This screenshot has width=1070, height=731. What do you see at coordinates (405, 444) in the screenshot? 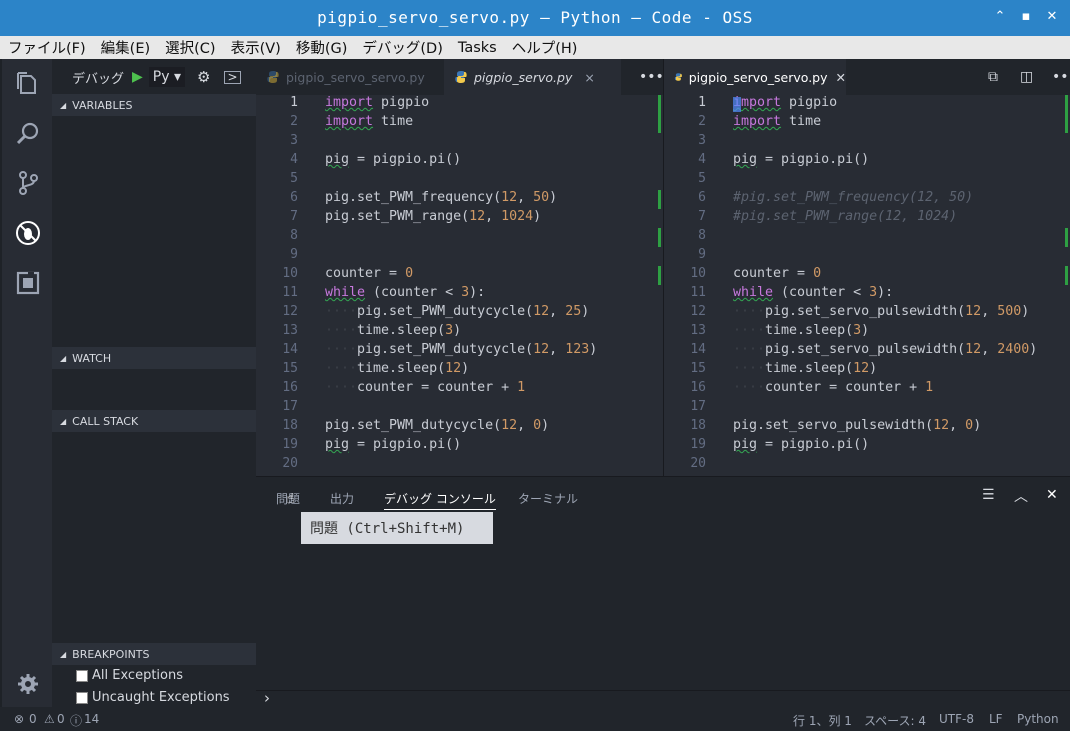
I see `code-token: = pigpio.pi()` at bounding box center [405, 444].